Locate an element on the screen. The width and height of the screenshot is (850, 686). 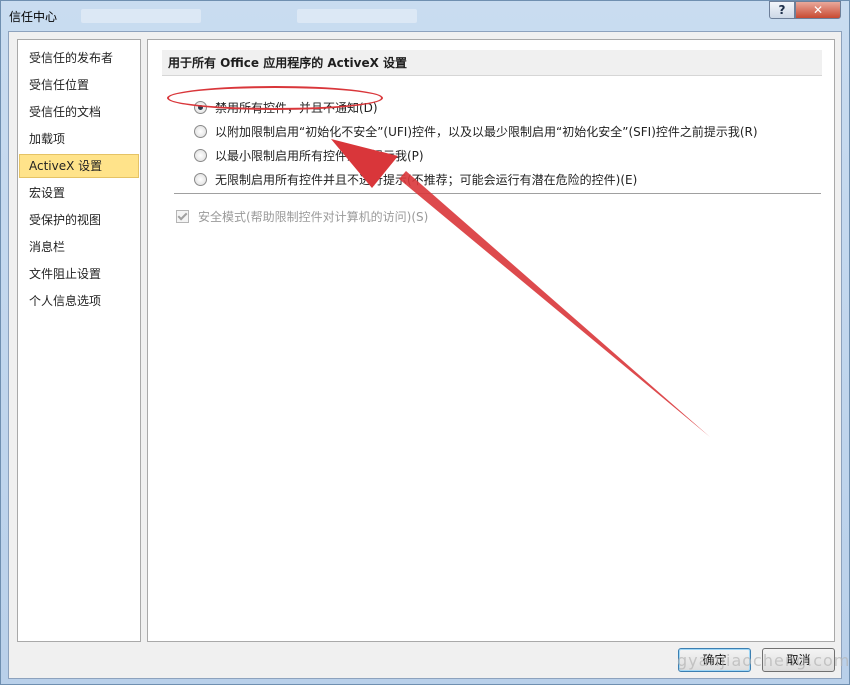
safe-mode-checkbox is located at coordinates (182, 216).